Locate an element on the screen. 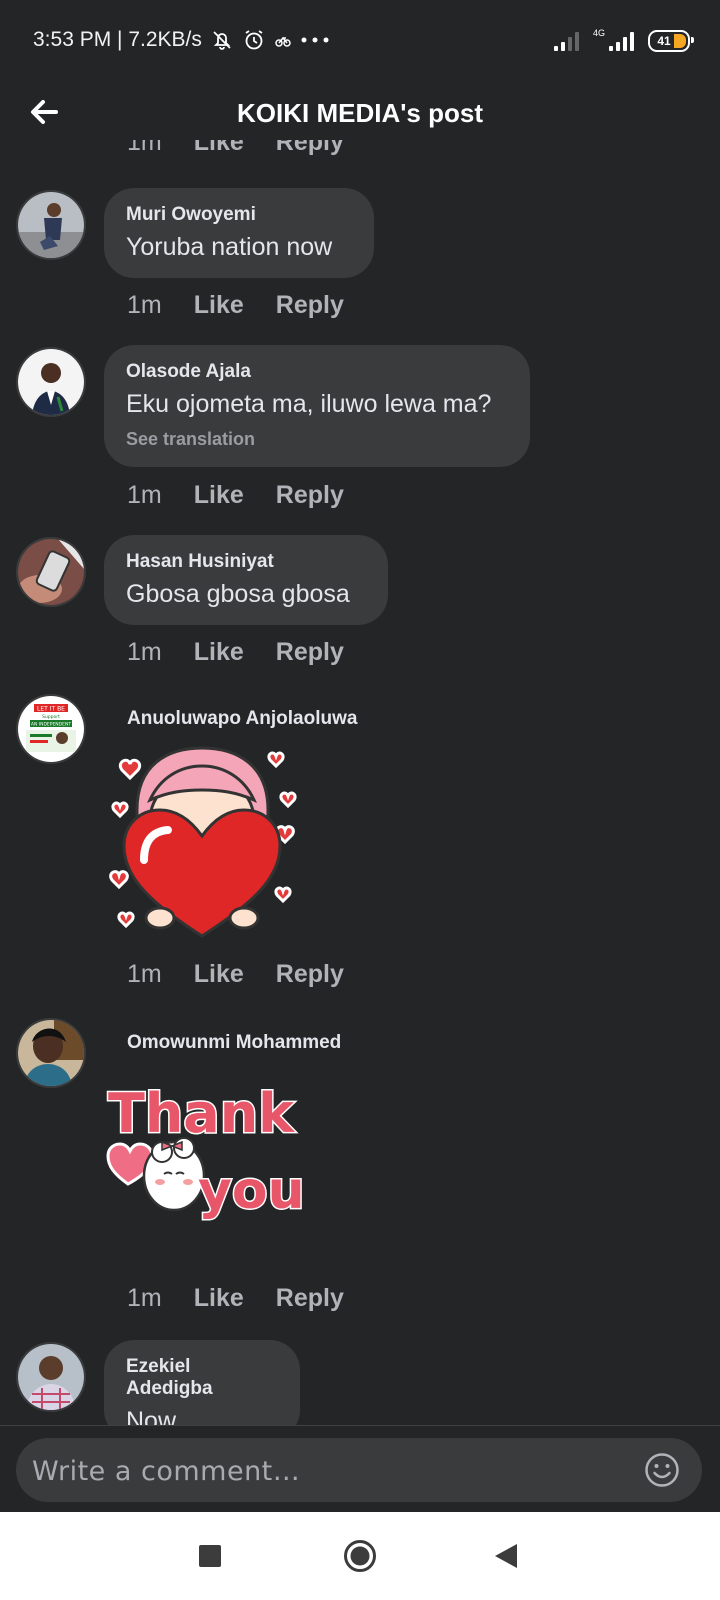  avatar: LET IT BE Support AN INDEPENDENT is located at coordinates (51, 729).